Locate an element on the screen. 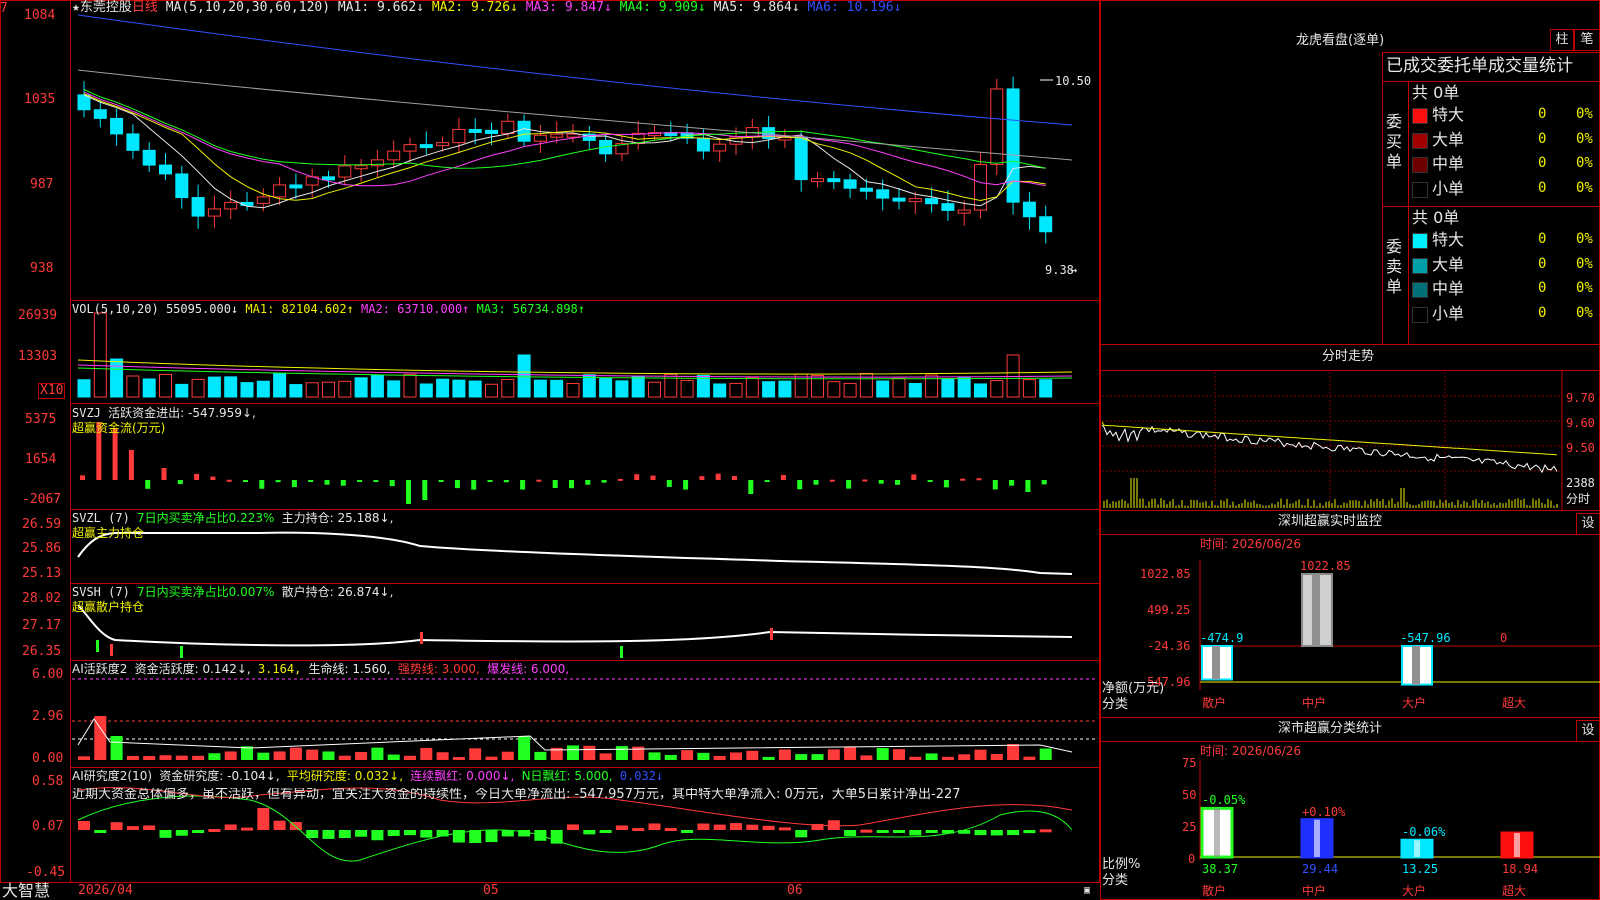 This screenshot has width=1600, height=900. svzj-ytick-2: -2067 is located at coordinates (42, 499).